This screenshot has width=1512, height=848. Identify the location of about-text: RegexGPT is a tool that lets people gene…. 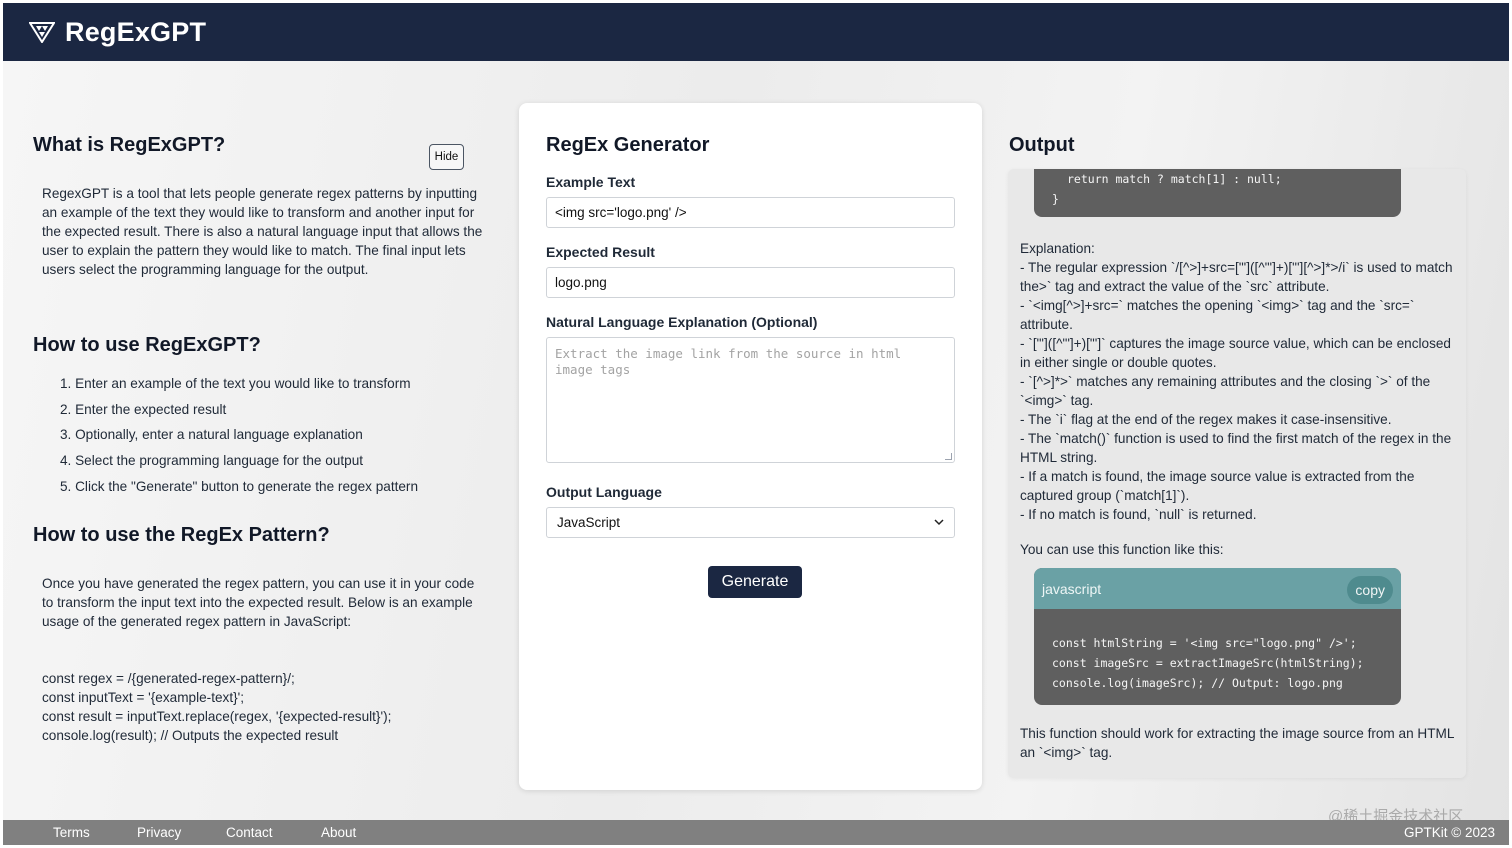
(262, 231).